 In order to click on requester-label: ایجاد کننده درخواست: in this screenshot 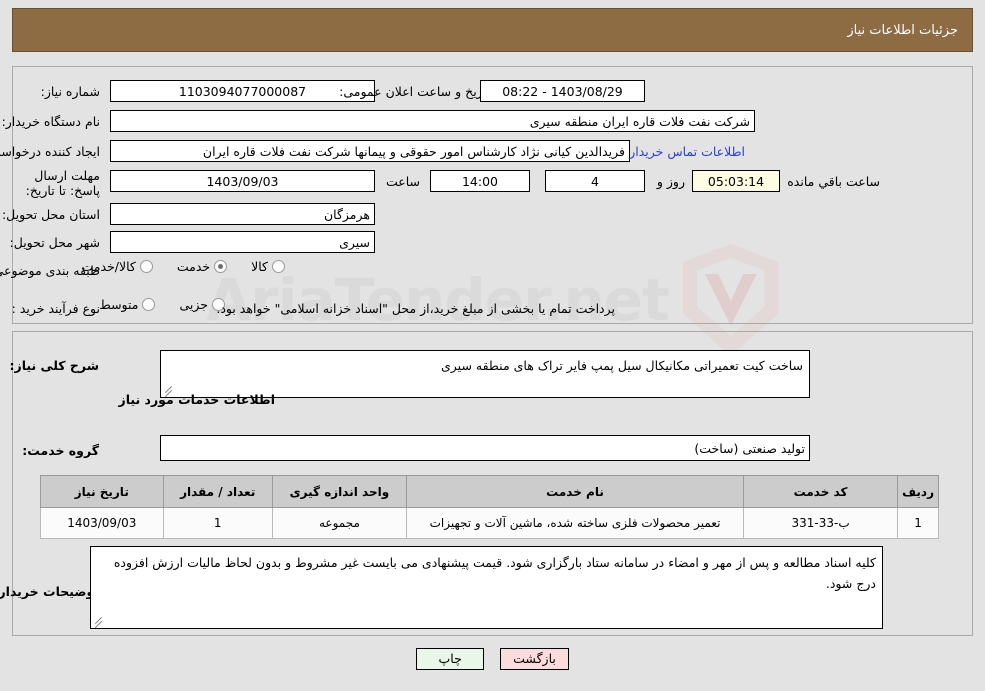, I will do `click(50, 151)`.